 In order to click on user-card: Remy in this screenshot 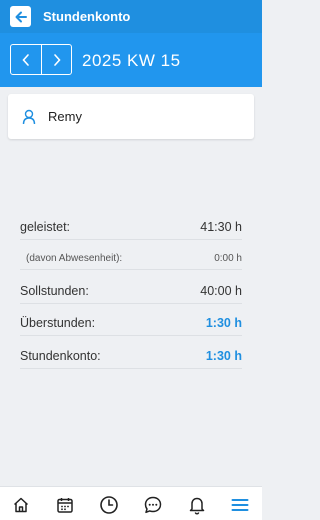, I will do `click(131, 116)`.